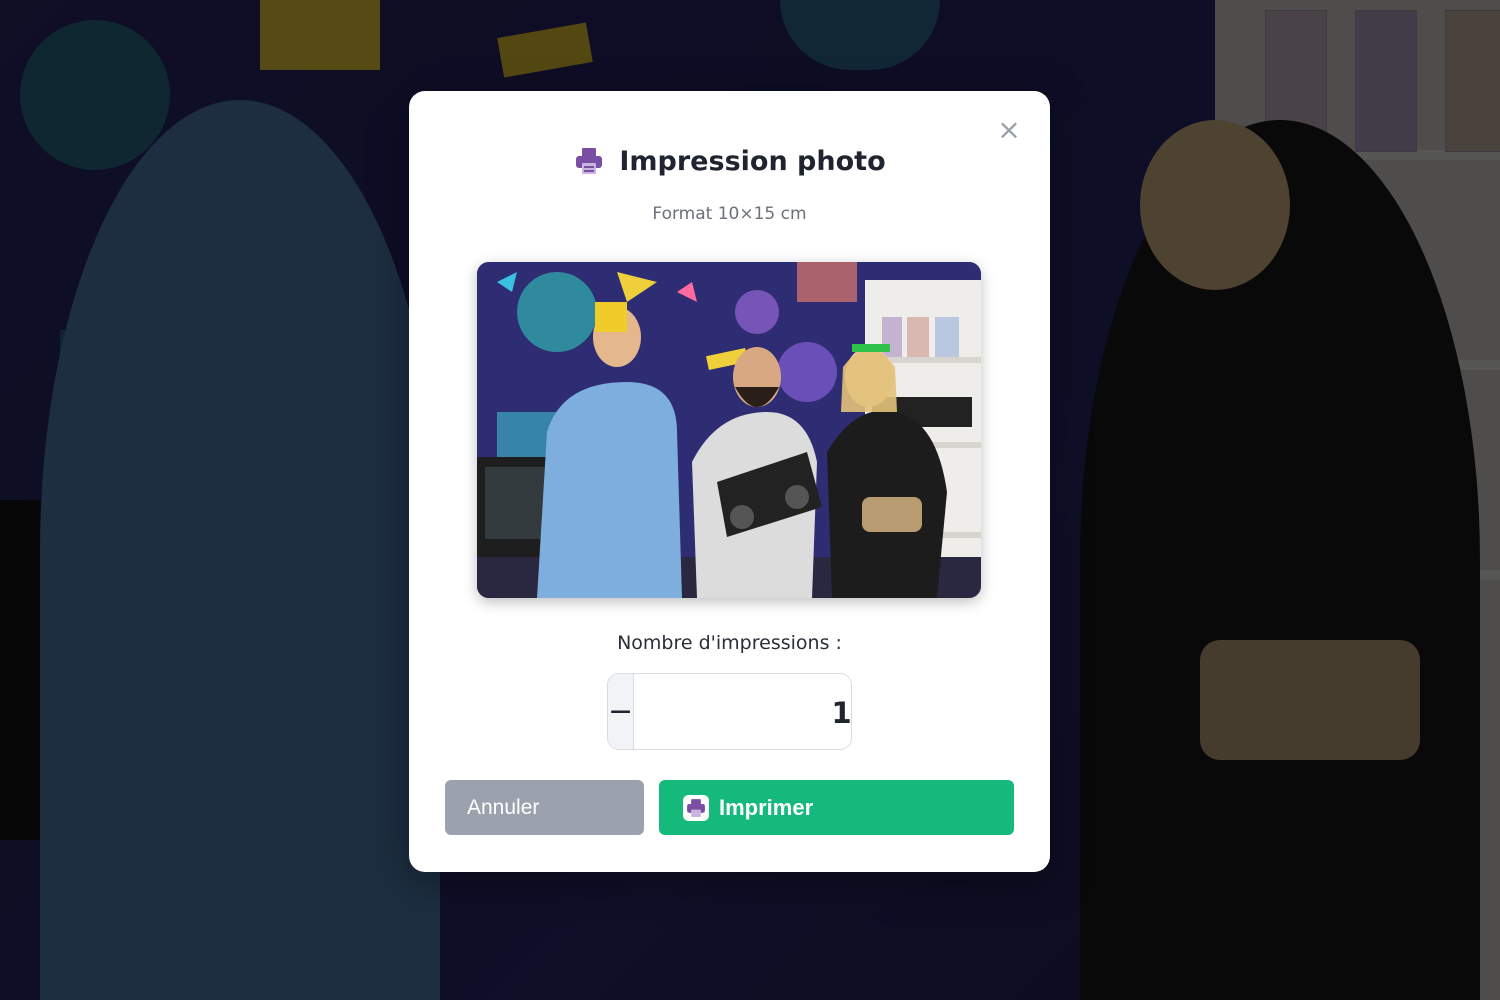 The height and width of the screenshot is (1000, 1500). I want to click on dialog-title: Impression photo, so click(752, 161).